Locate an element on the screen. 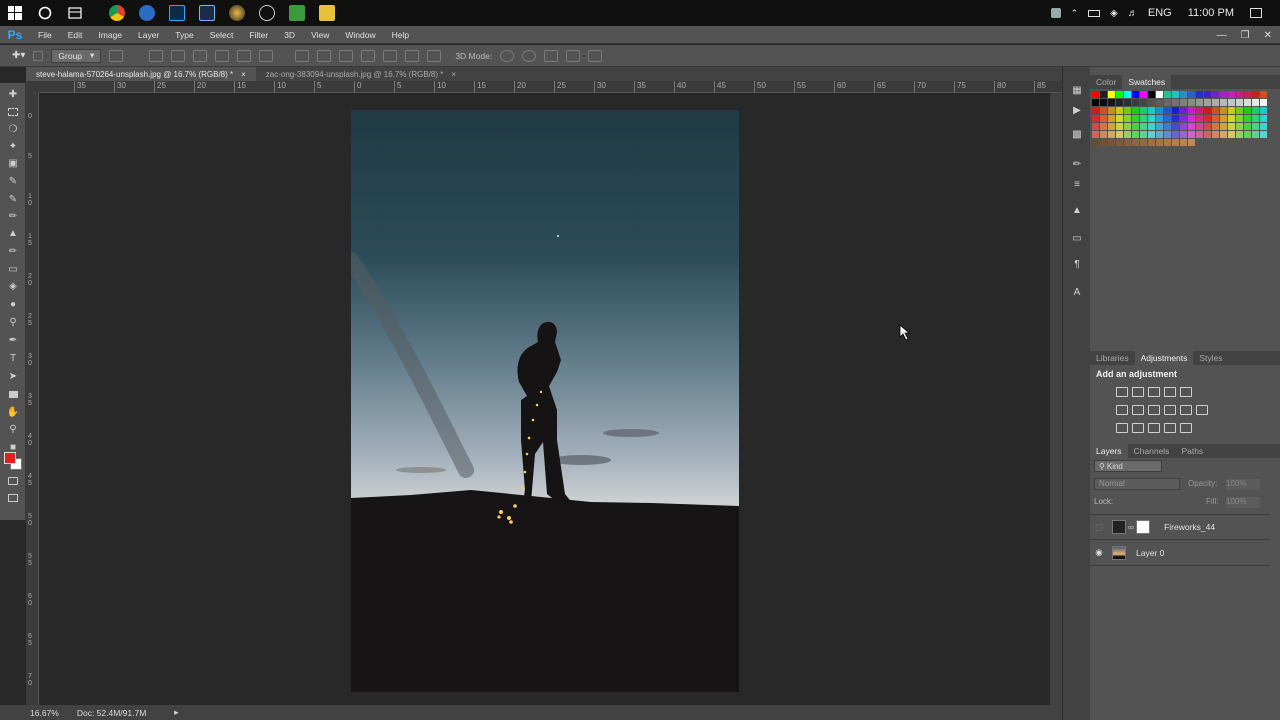 The height and width of the screenshot is (720, 1280). brush-tool-icon: ✏ is located at coordinates (13, 216).